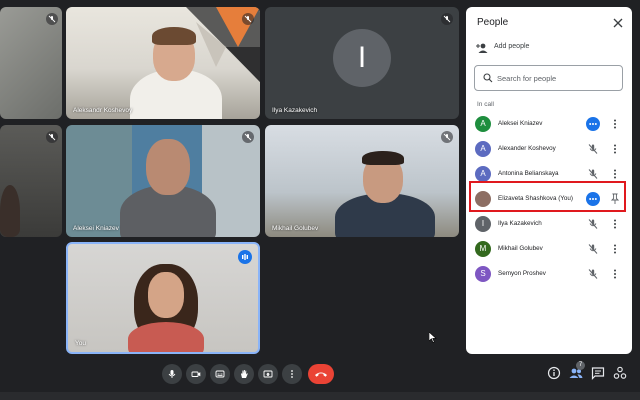 The image size is (640, 400). I want to click on participant-row: A Aleksei Kniazev, so click(549, 124).